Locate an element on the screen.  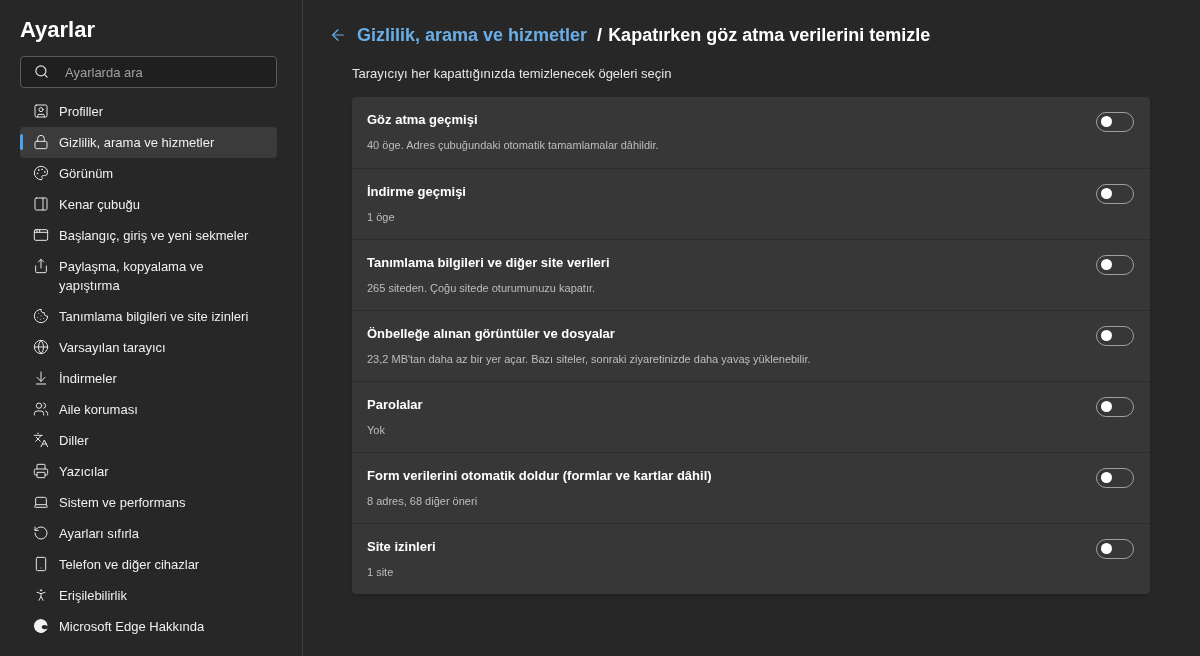
sidebar-panel-icon is located at coordinates (41, 204).